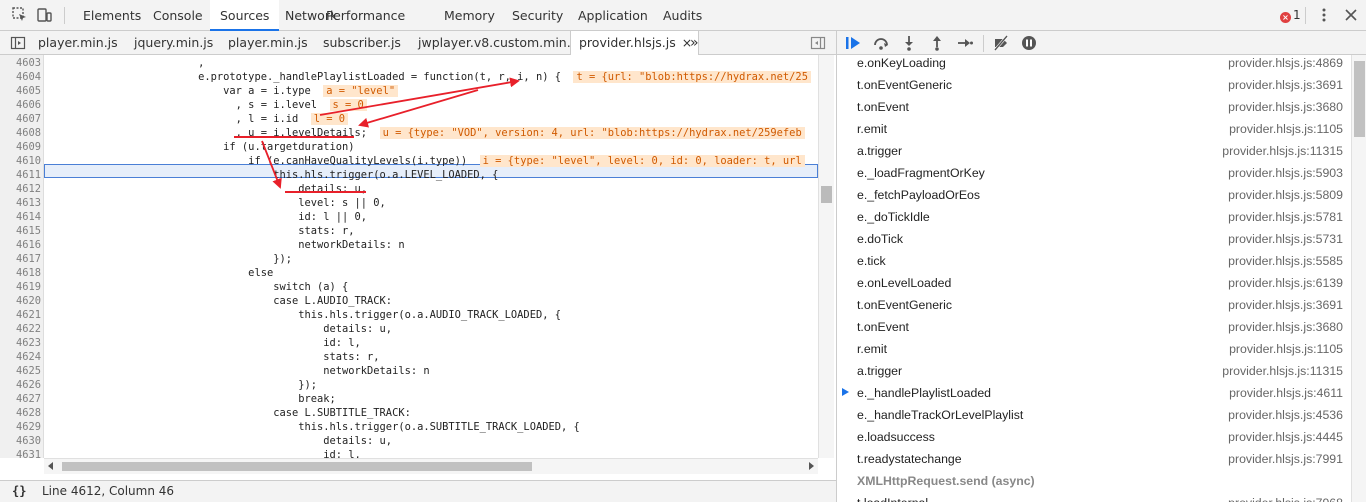 Image resolution: width=1366 pixels, height=502 pixels. What do you see at coordinates (178, 15) in the screenshot?
I see `tab-console: Console` at bounding box center [178, 15].